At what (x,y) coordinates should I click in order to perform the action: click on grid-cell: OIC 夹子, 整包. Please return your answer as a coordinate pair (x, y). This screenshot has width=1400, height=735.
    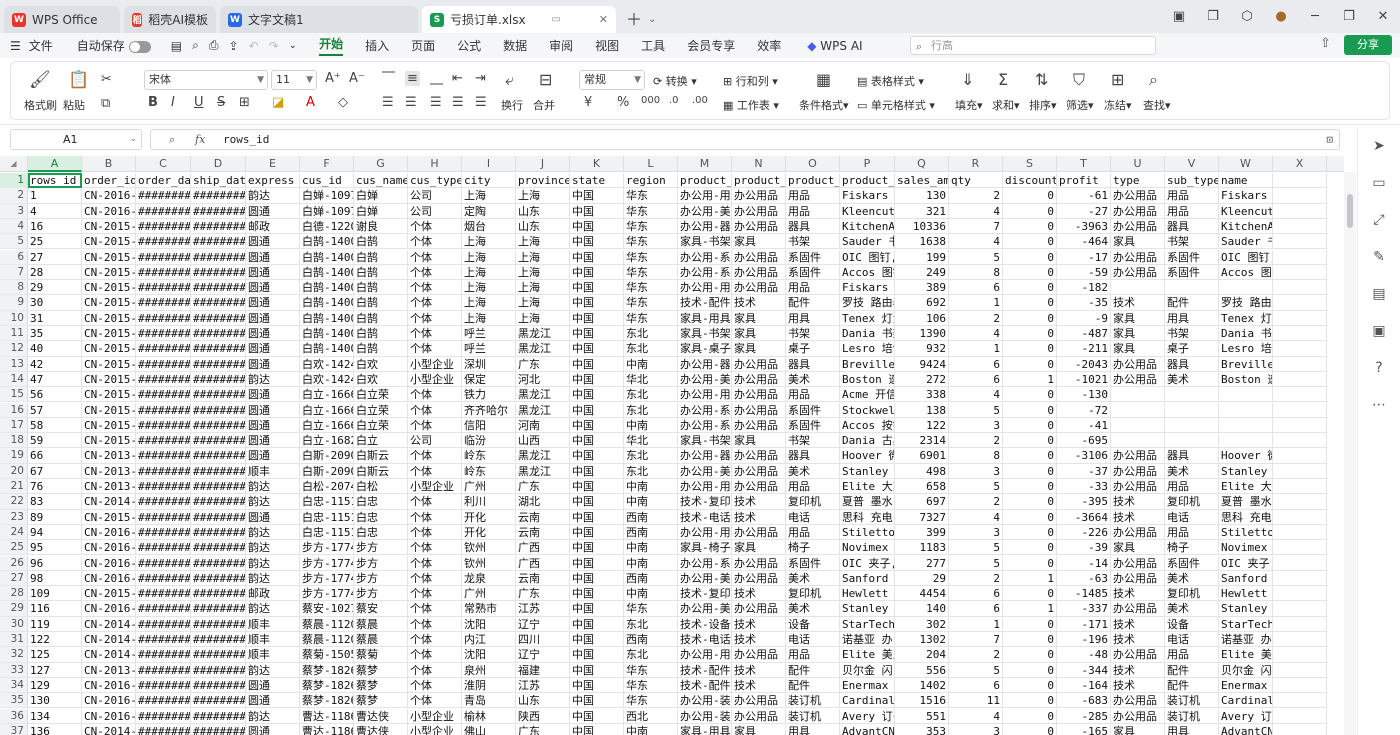
    Looking at the image, I should click on (1246, 563).